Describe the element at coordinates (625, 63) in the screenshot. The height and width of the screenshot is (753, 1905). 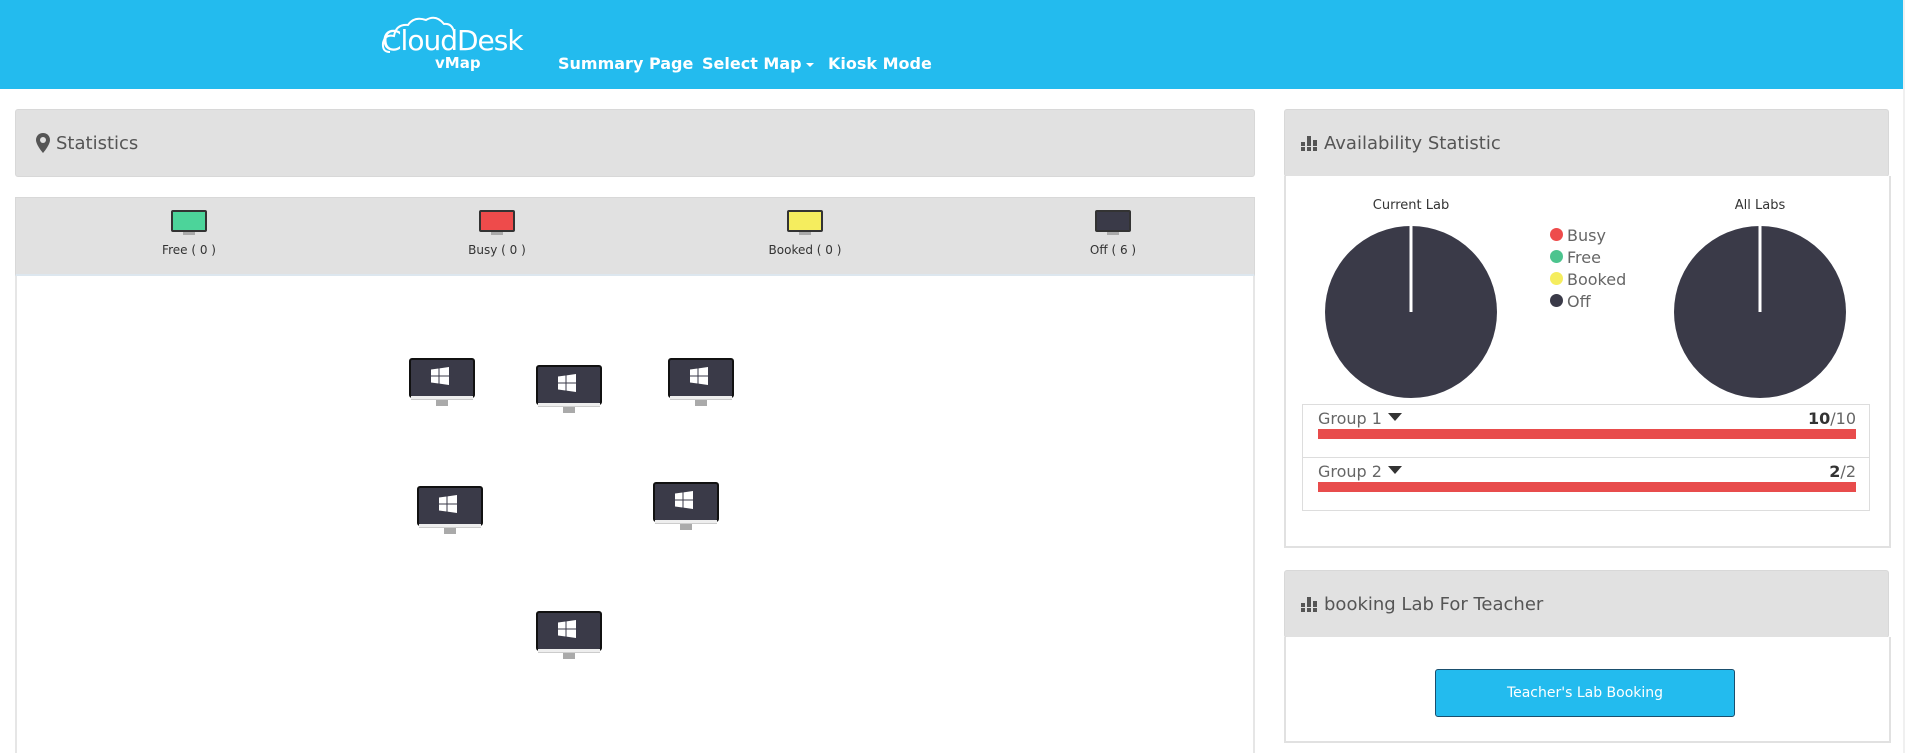
I see `nav-summary-page: Summary Page` at that location.